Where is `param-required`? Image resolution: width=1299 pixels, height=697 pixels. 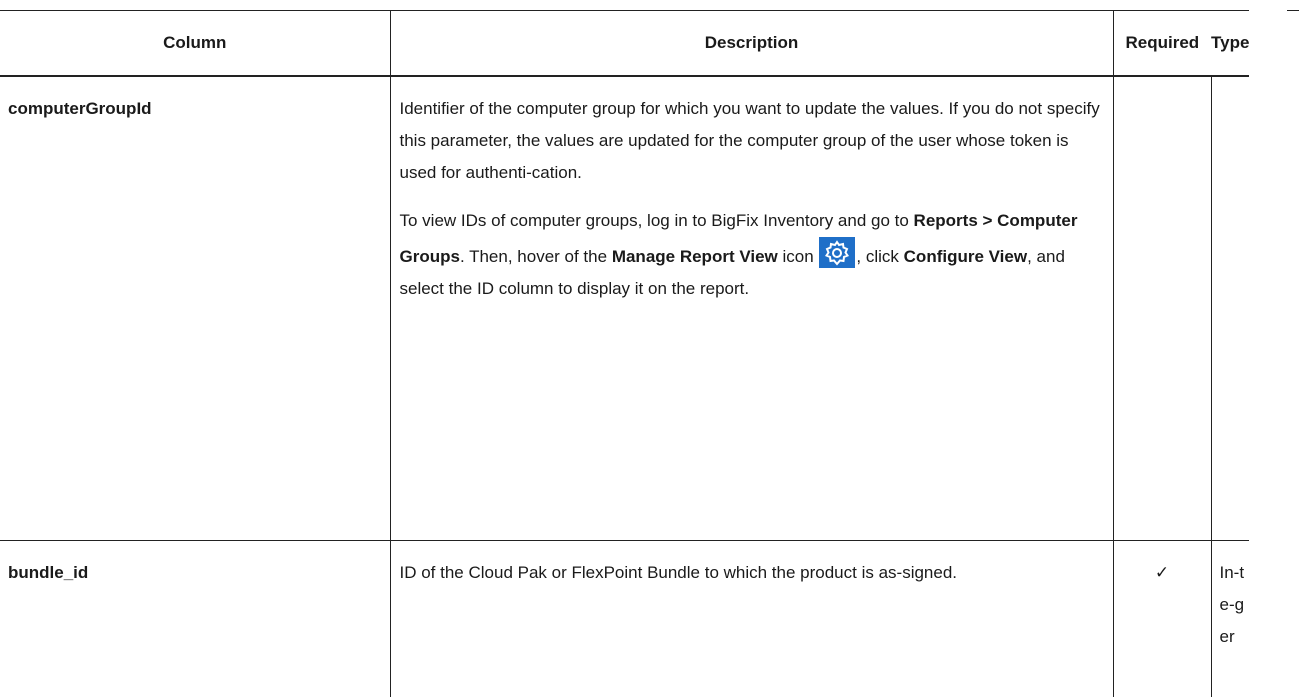 param-required is located at coordinates (1162, 308).